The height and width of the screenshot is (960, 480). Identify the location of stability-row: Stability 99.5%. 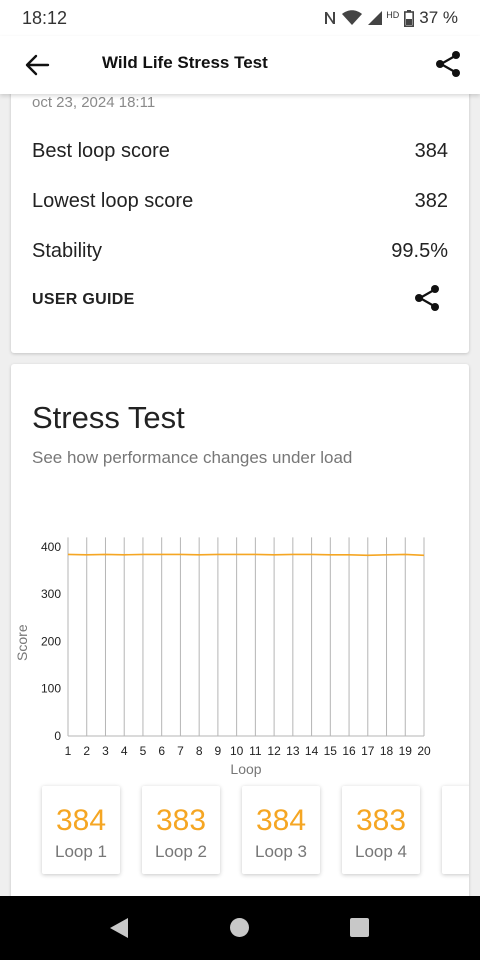
(240, 251).